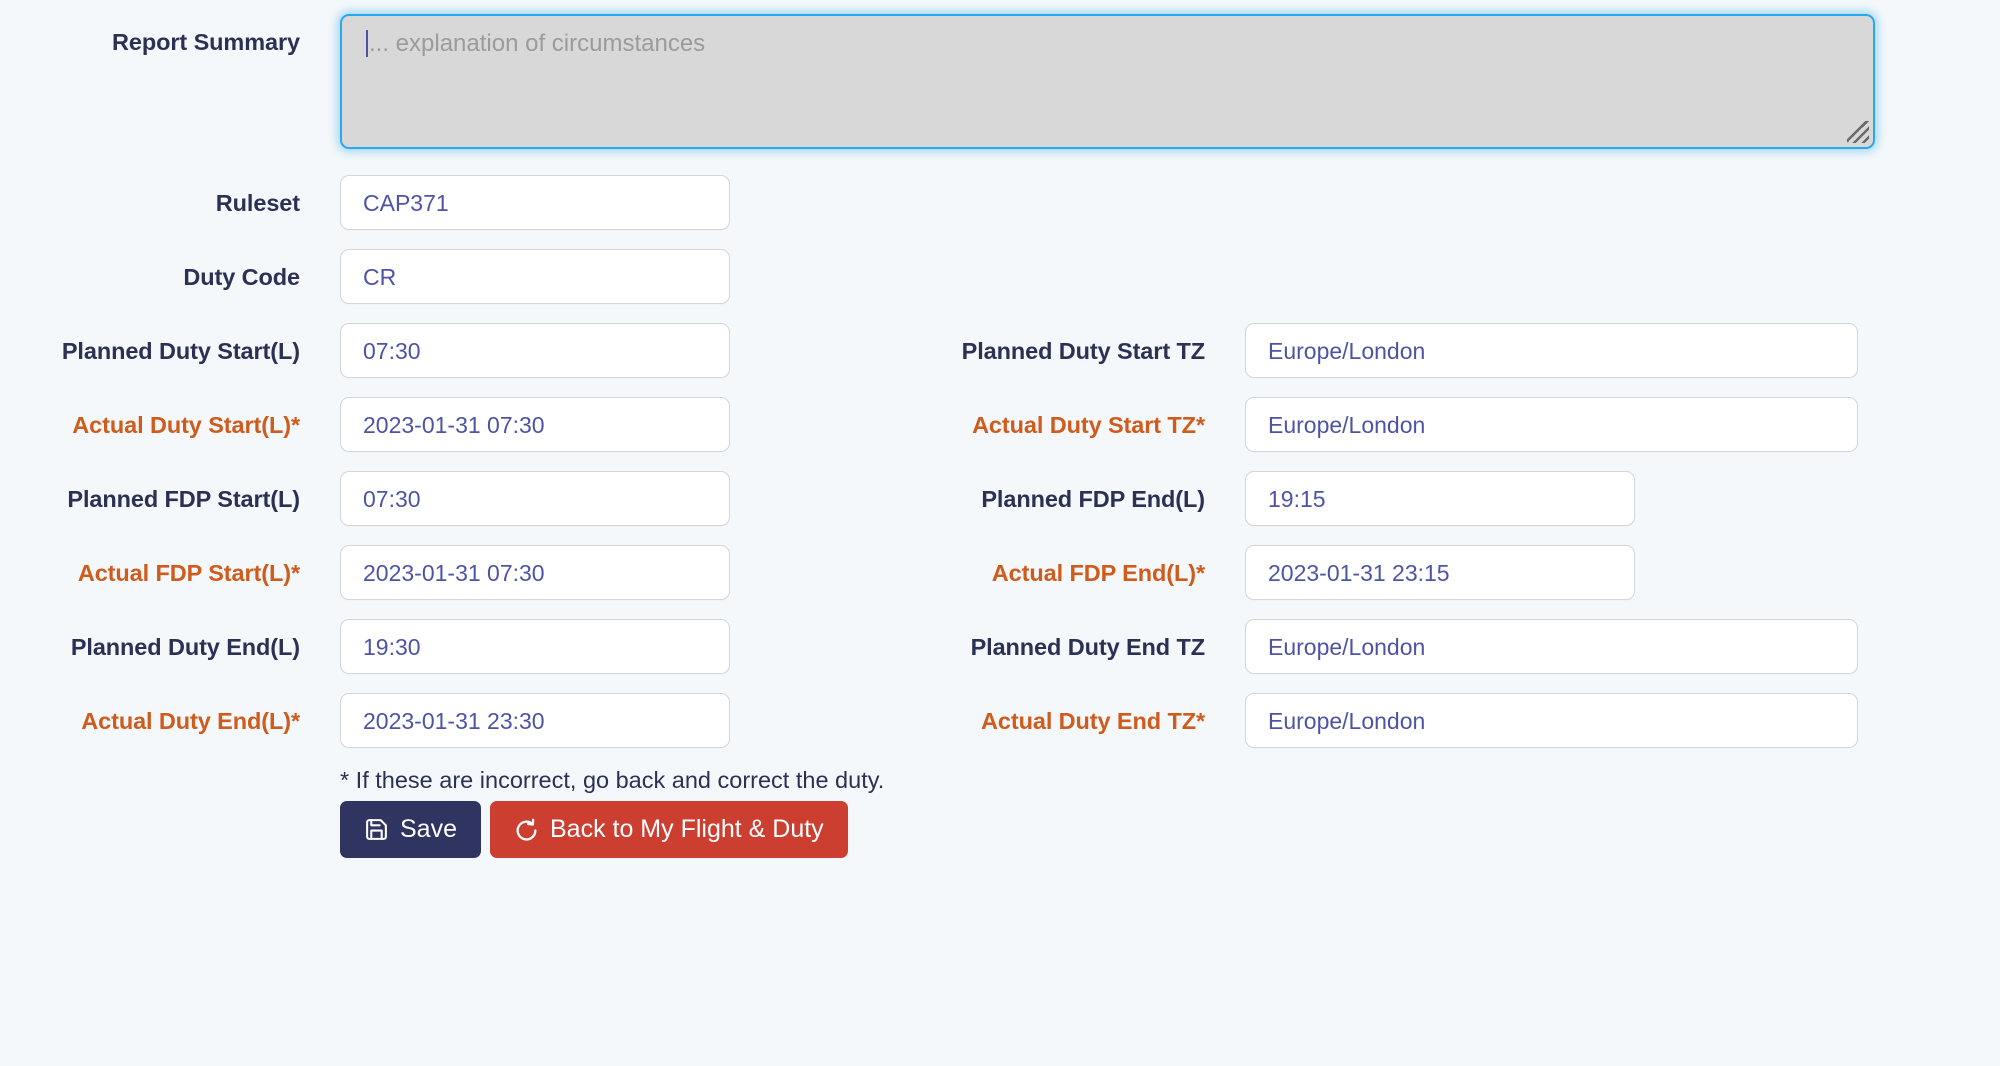 The height and width of the screenshot is (1066, 2000). I want to click on actual-duty-end-tz-label: Actual Duty End TZ*, so click(1093, 721).